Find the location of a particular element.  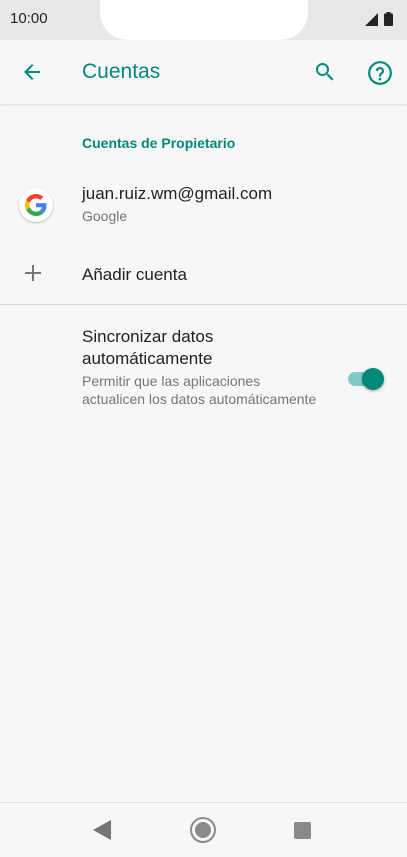

navigation-bar is located at coordinates (203, 829).